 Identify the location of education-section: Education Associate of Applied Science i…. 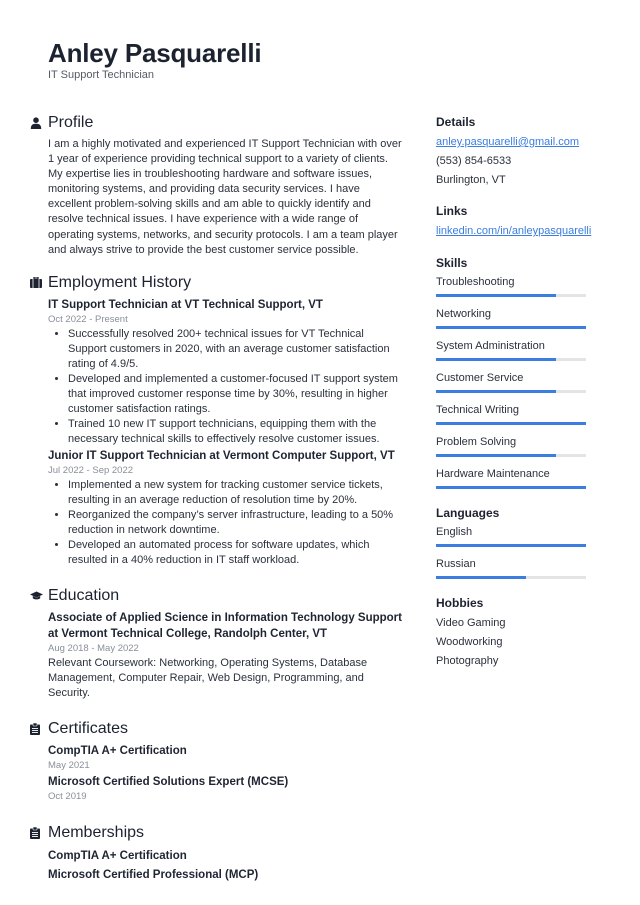
(217, 643).